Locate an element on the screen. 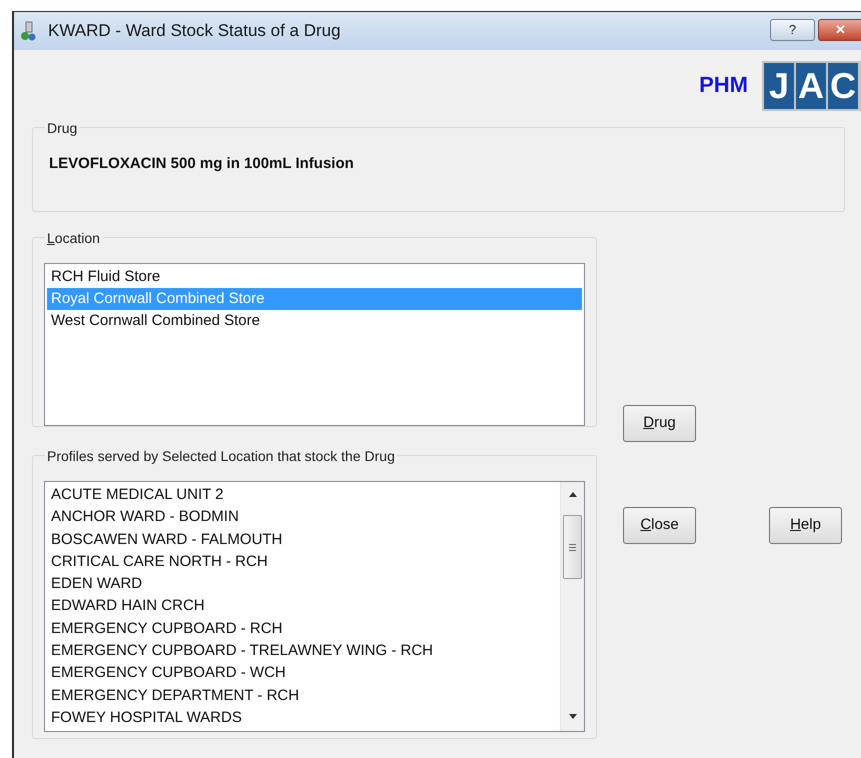  scroll-thumb is located at coordinates (572, 547).